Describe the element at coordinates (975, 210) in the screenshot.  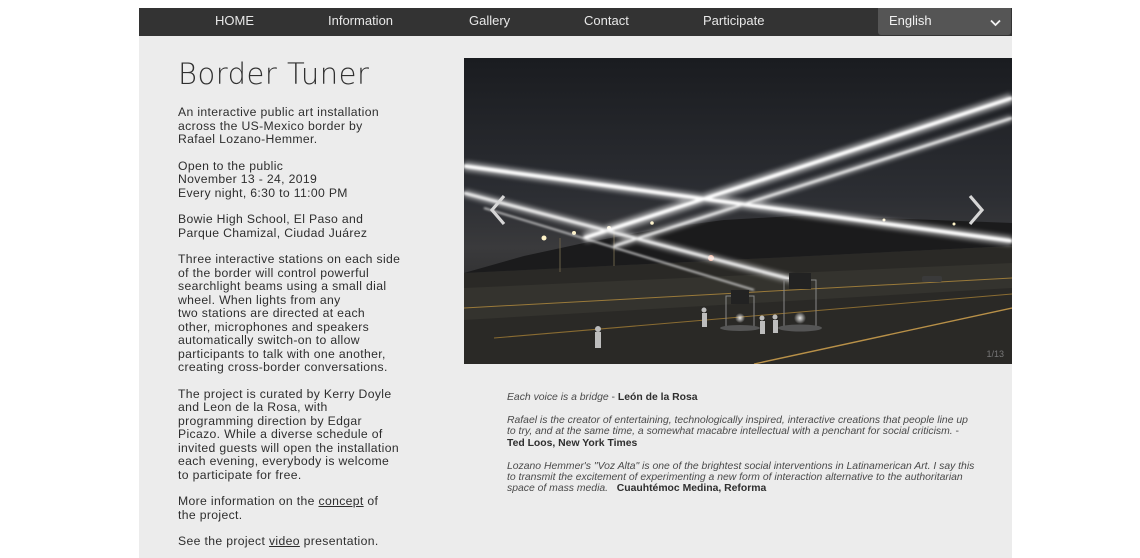
I see `slider-next-button` at that location.